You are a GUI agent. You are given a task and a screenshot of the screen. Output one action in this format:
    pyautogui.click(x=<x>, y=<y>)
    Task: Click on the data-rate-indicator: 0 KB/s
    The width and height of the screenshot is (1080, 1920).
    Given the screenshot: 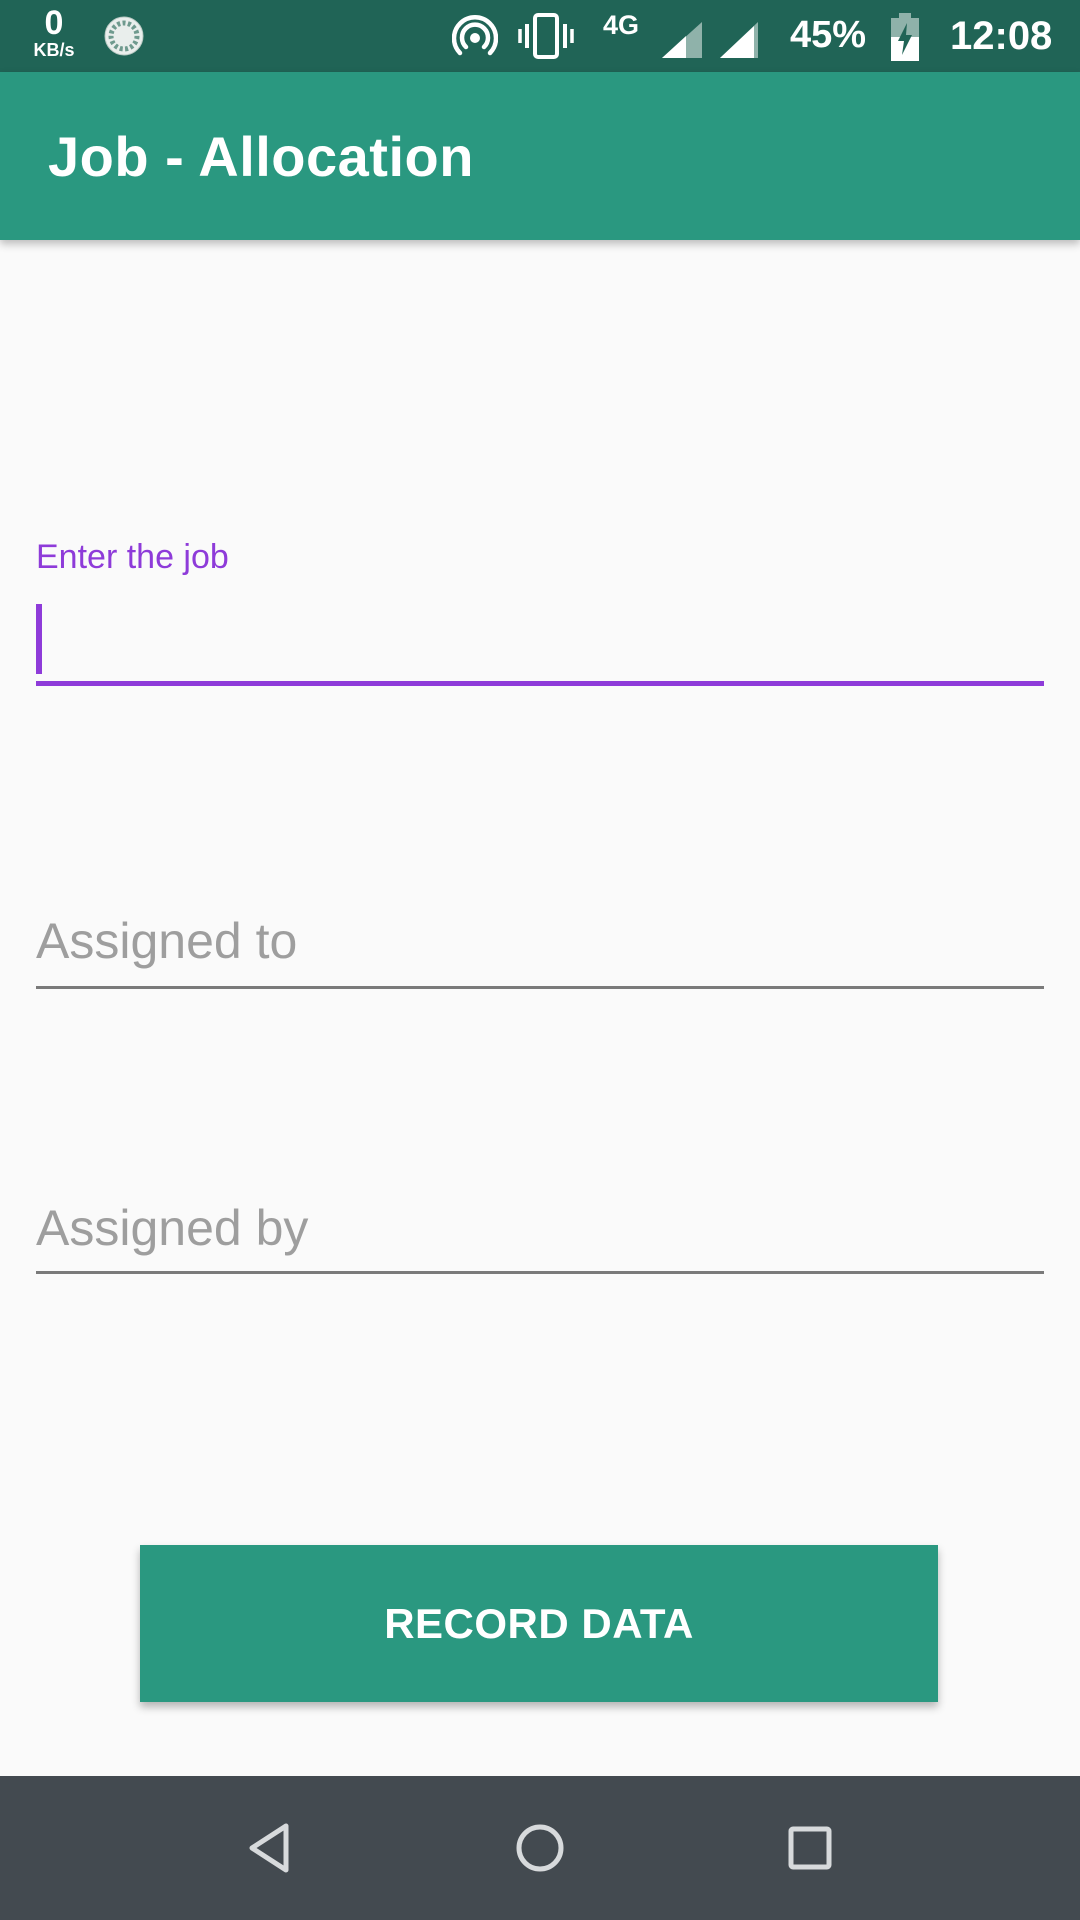 What is the action you would take?
    pyautogui.click(x=54, y=32)
    